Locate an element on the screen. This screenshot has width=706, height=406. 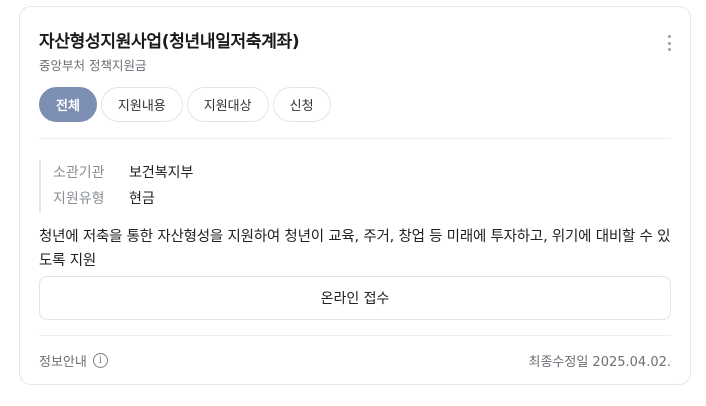
online-apply-button: 온라인 접수 is located at coordinates (355, 298).